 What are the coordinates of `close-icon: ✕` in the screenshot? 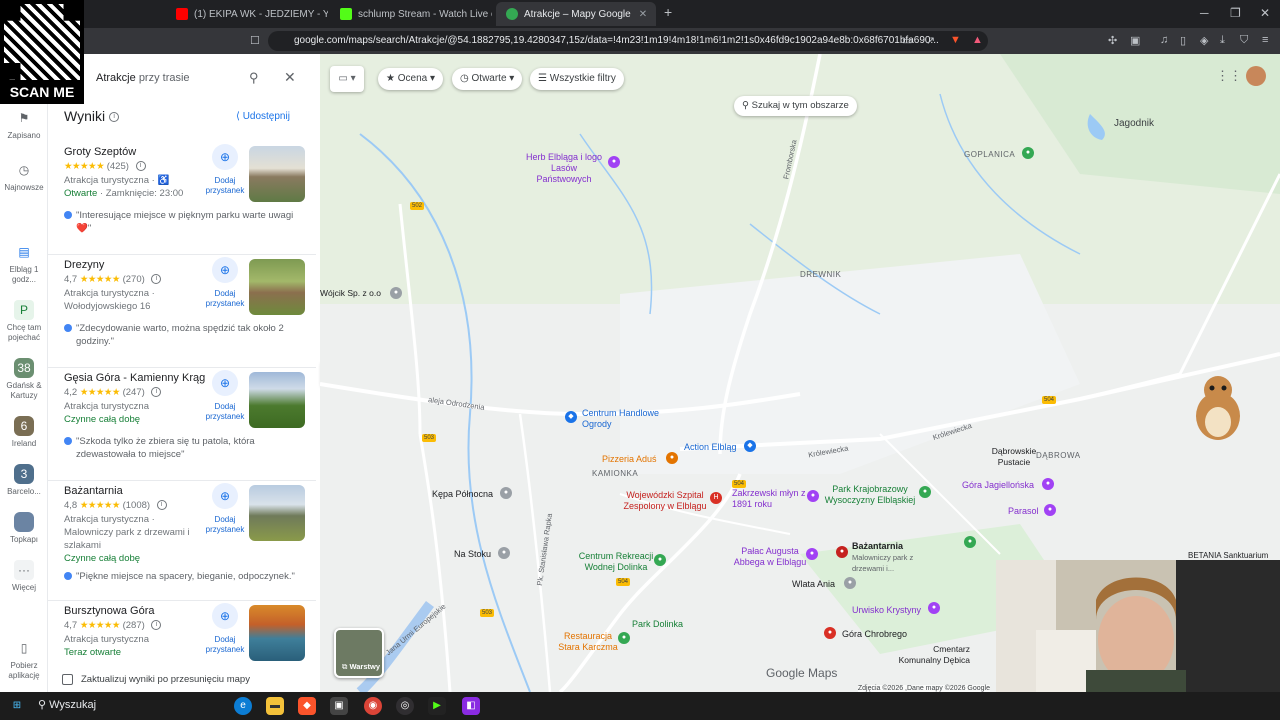 It's located at (290, 77).